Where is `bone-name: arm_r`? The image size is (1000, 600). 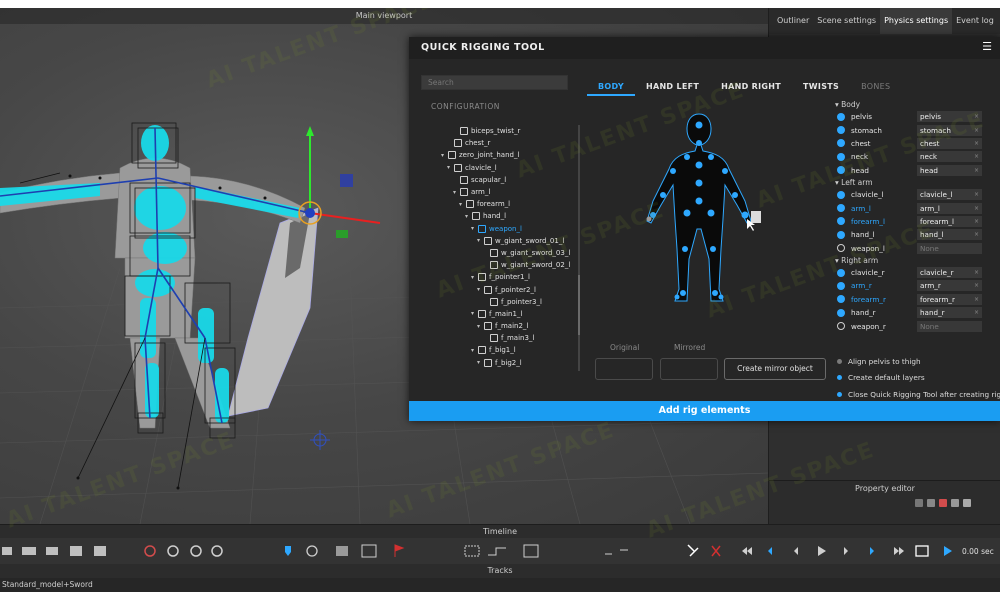 bone-name: arm_r is located at coordinates (861, 286).